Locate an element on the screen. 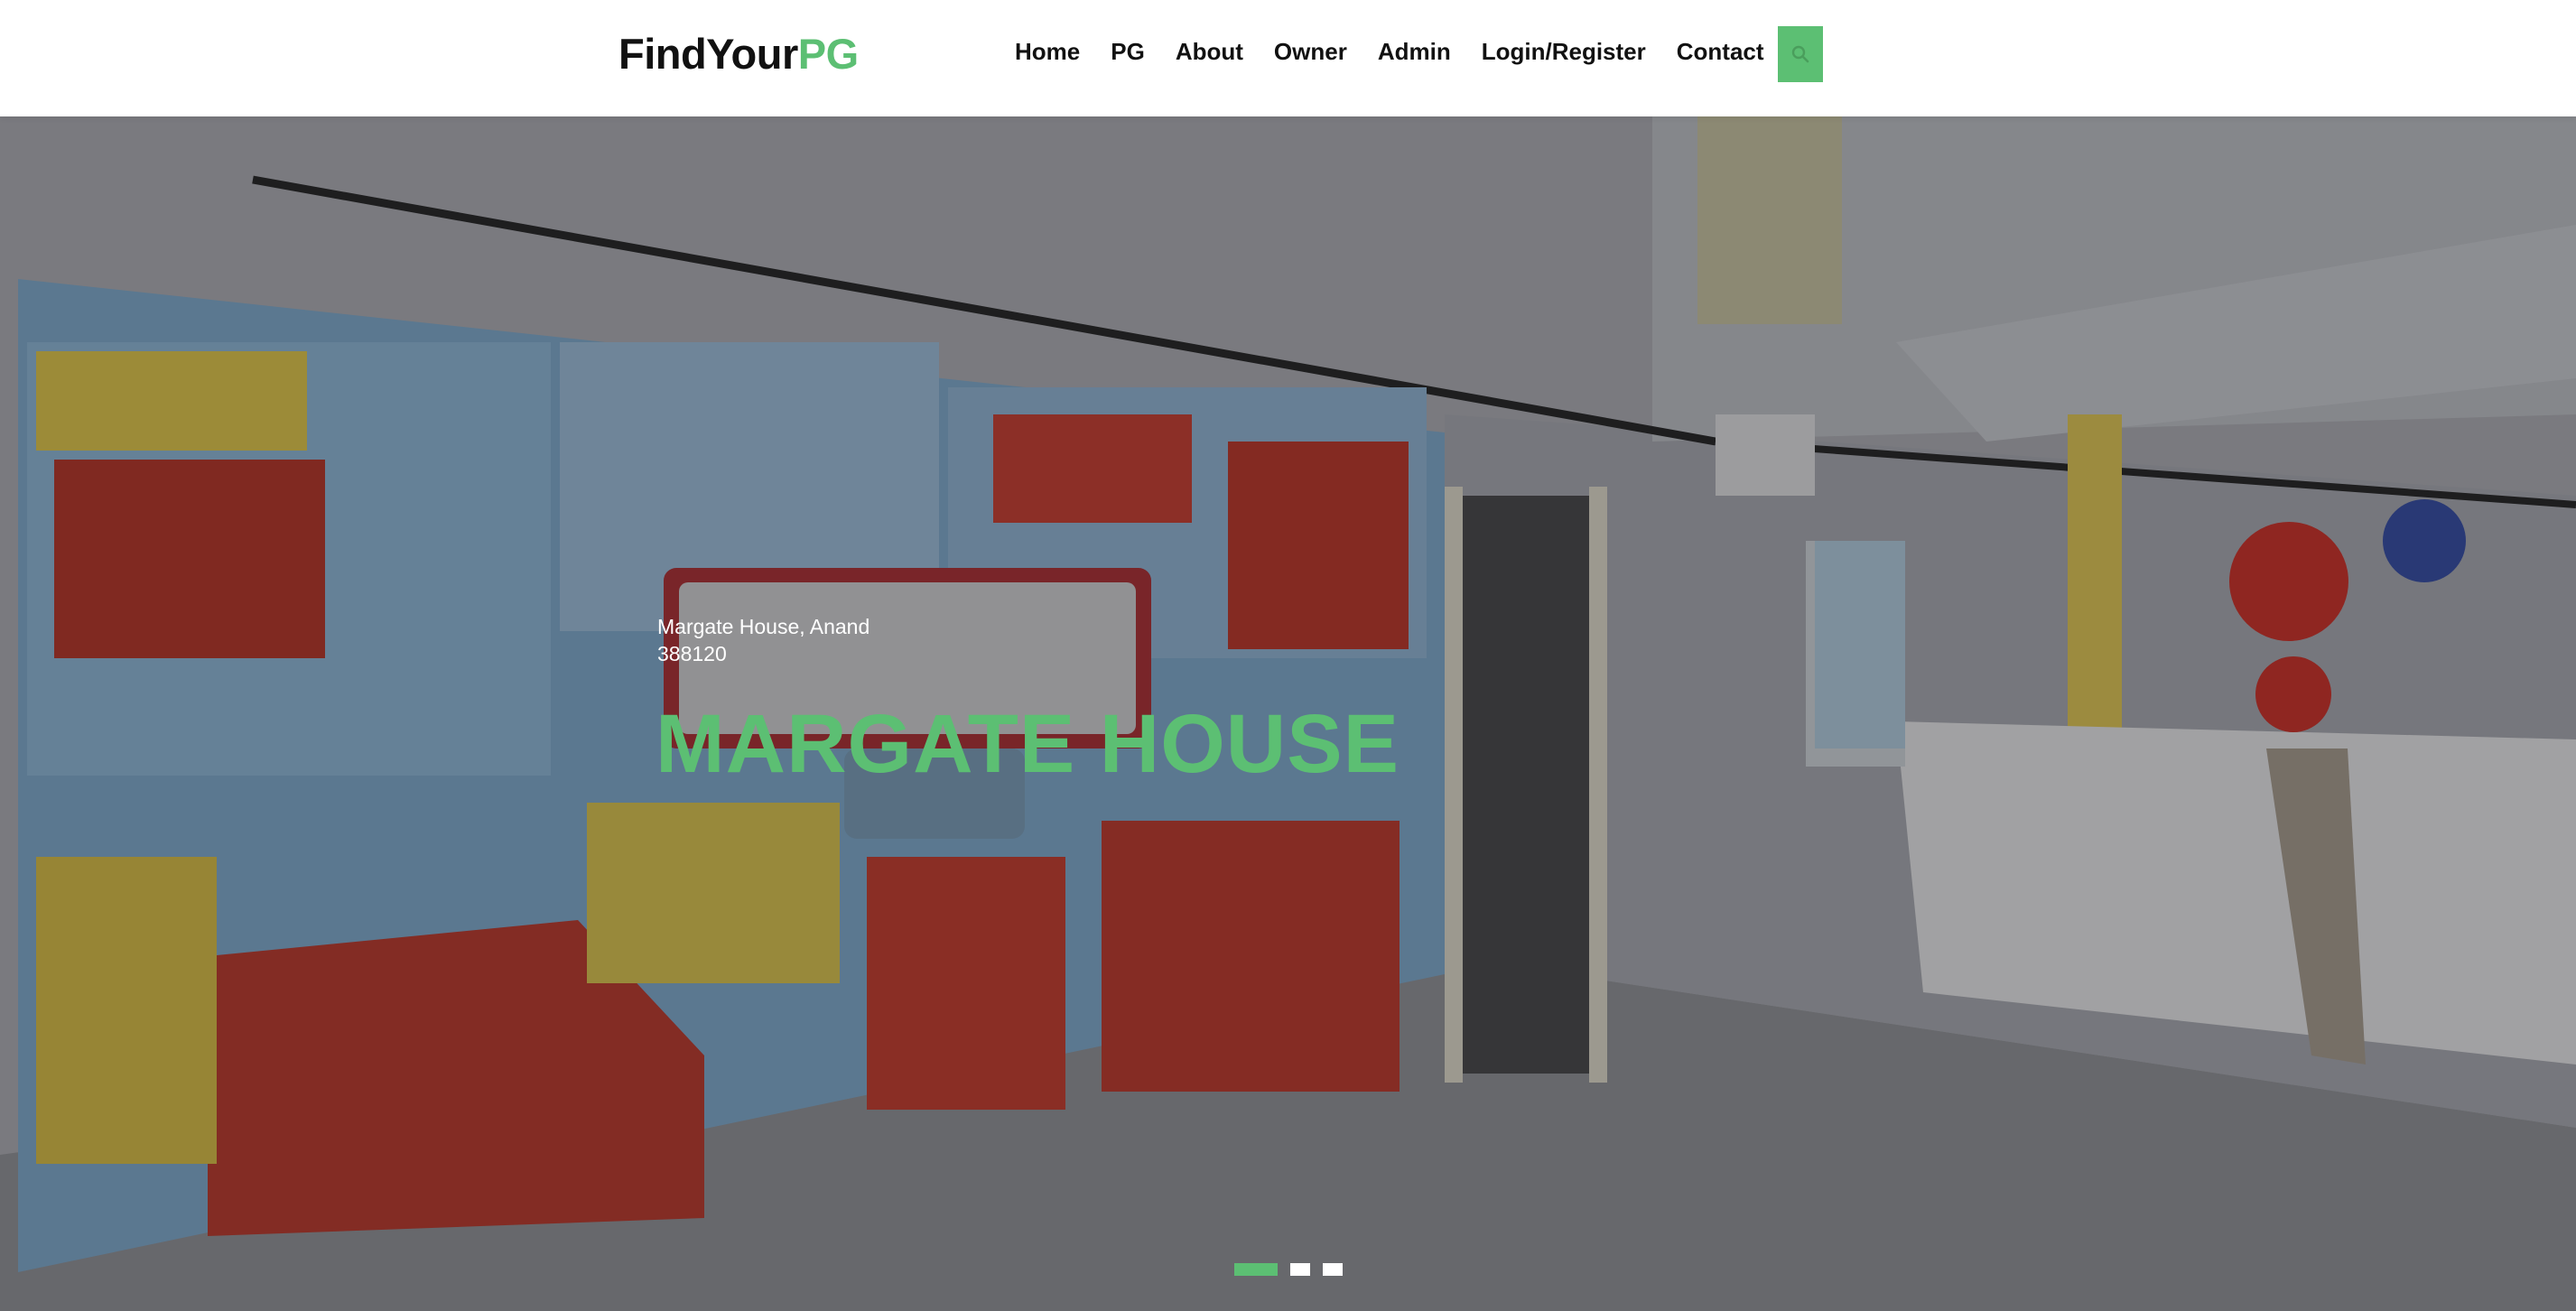 The height and width of the screenshot is (1311, 2576). search-button is located at coordinates (1800, 54).